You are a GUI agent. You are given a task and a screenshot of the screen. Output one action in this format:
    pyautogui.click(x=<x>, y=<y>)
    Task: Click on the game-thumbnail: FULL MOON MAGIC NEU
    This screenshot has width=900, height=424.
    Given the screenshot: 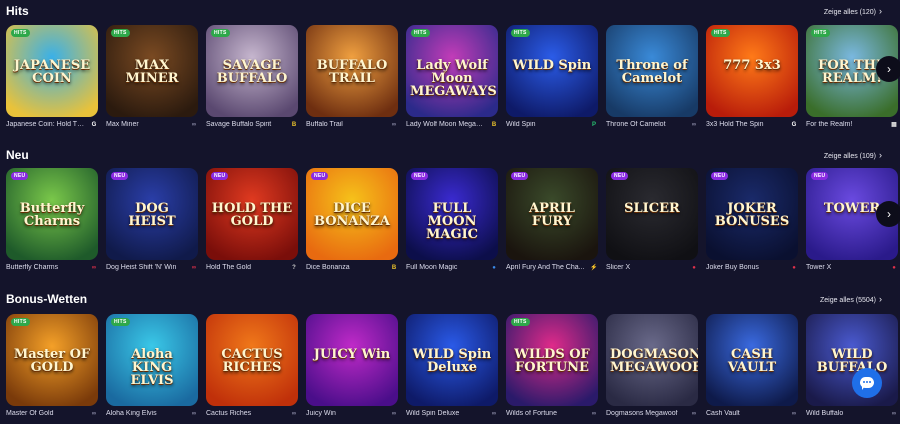 What is the action you would take?
    pyautogui.click(x=452, y=214)
    